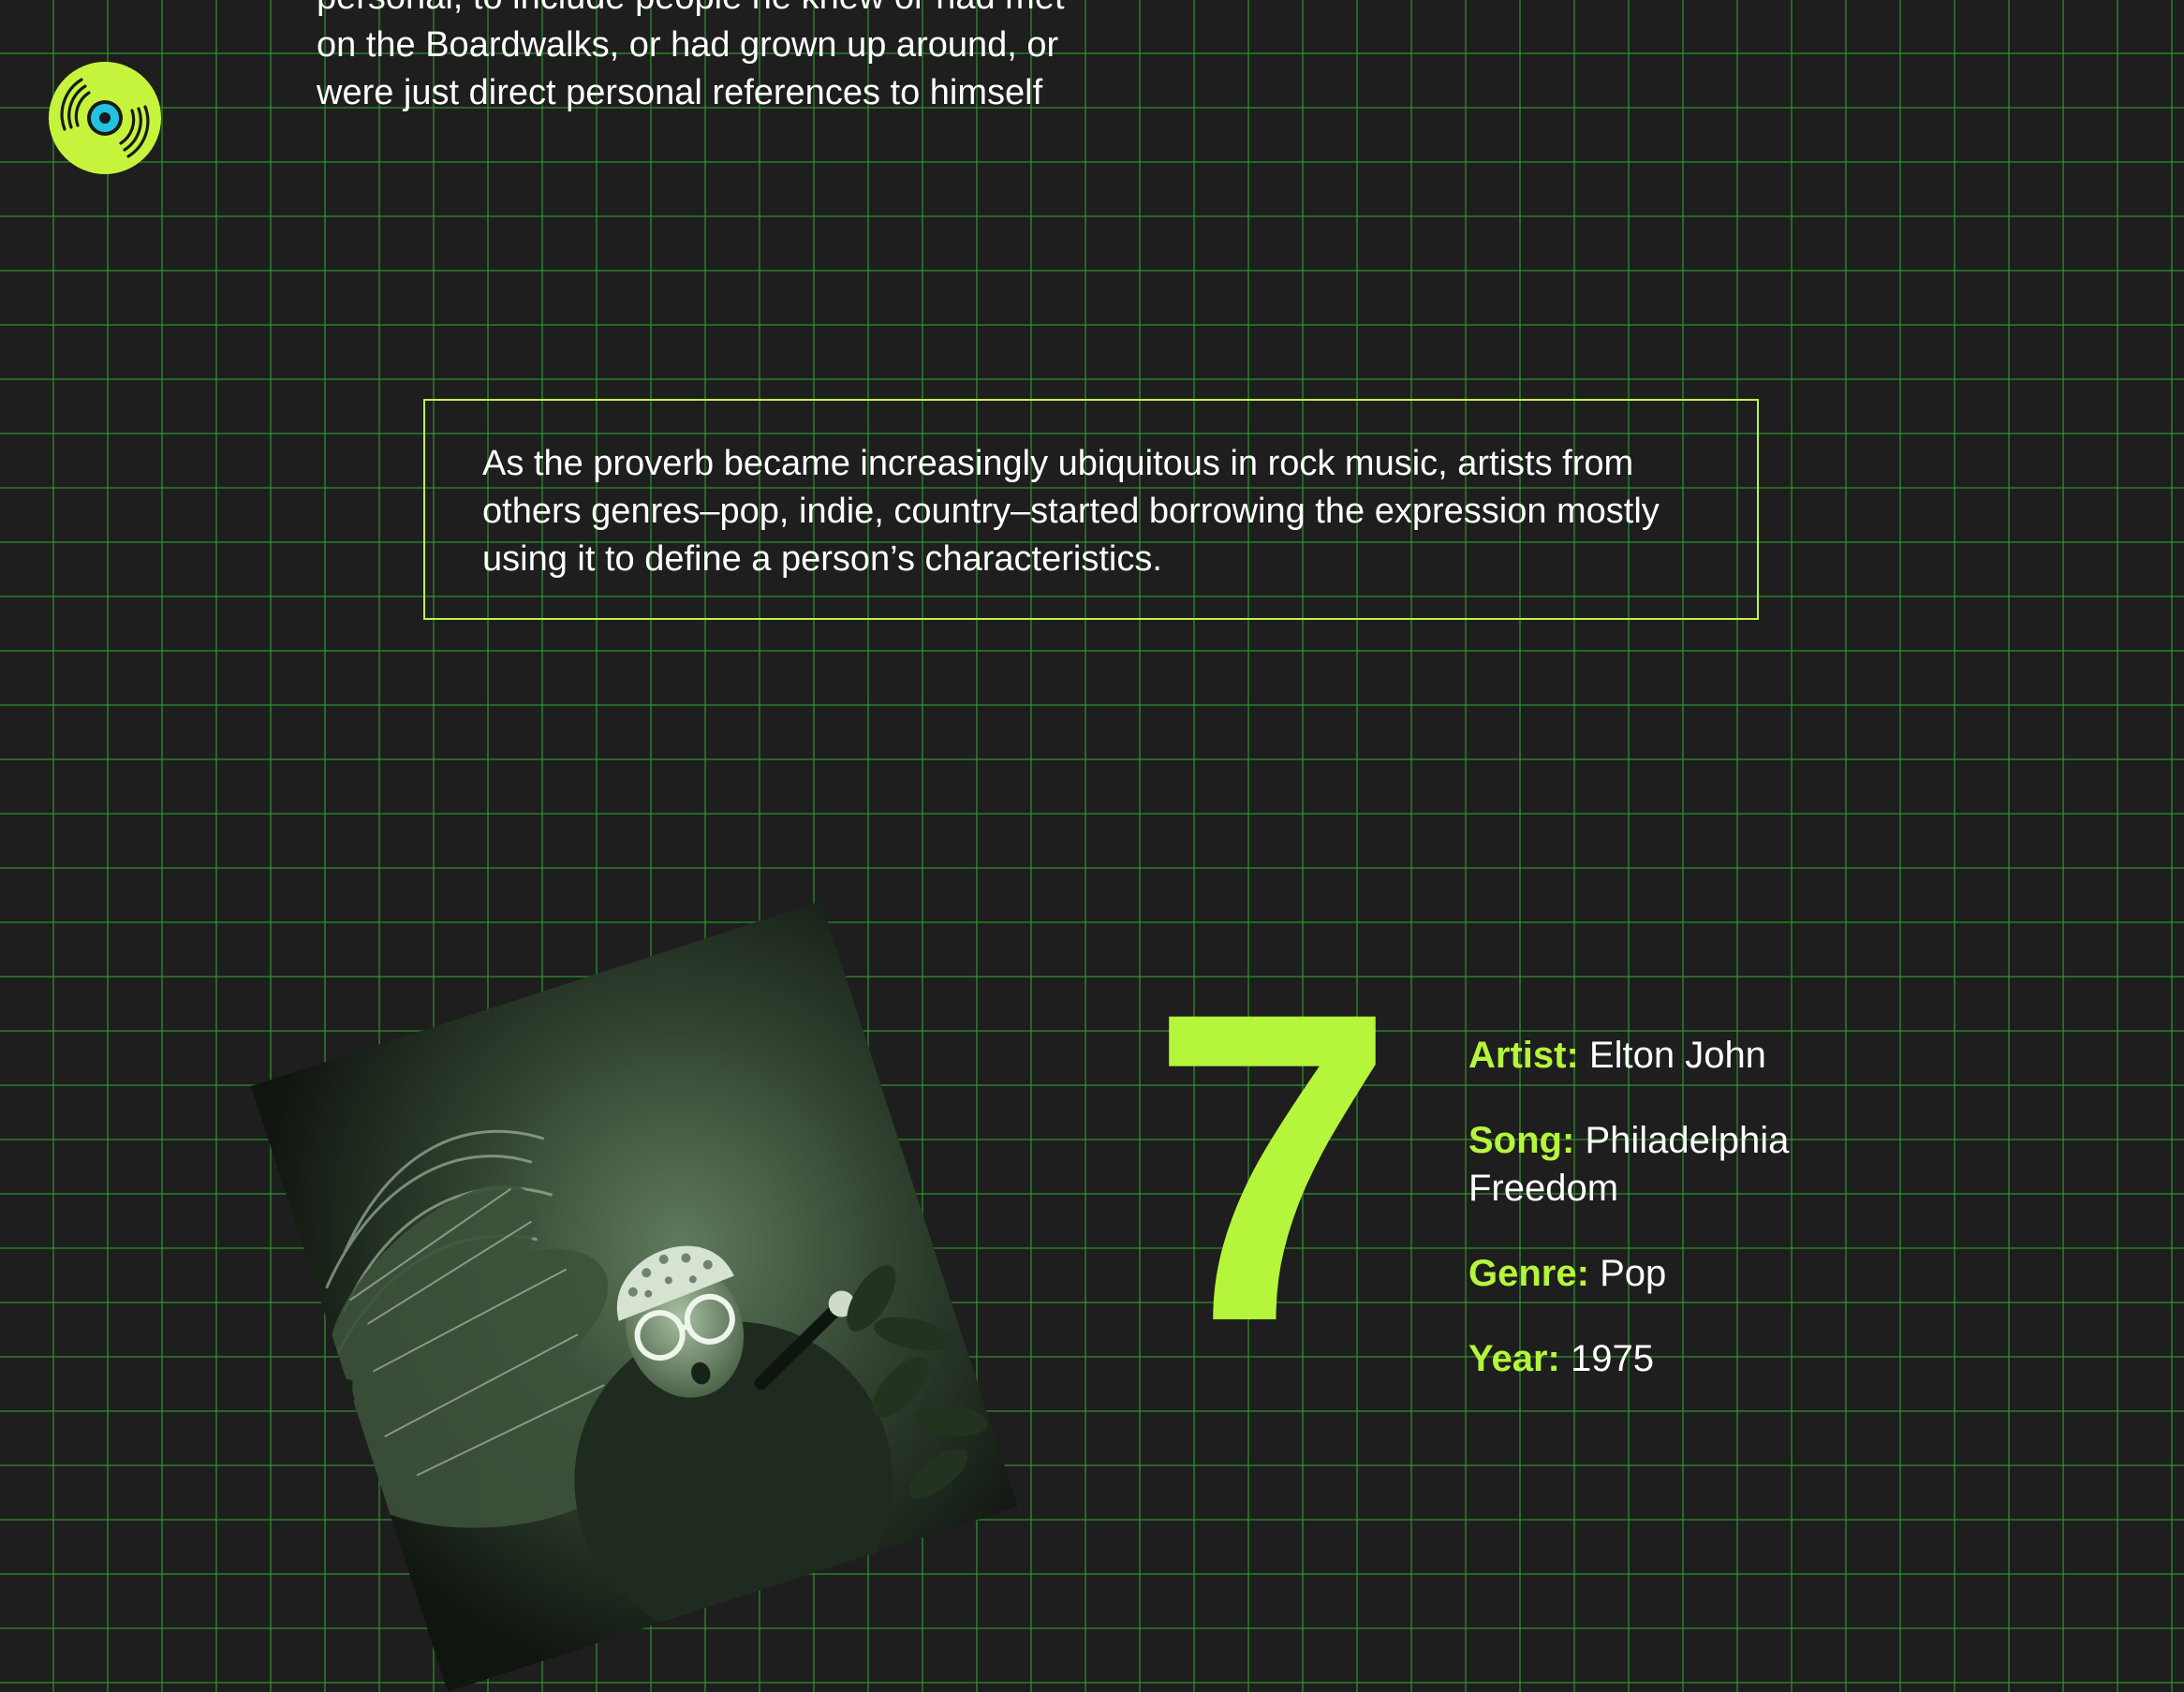 The height and width of the screenshot is (1692, 2184). Describe the element at coordinates (1633, 1273) in the screenshot. I see `fact-value: Pop` at that location.